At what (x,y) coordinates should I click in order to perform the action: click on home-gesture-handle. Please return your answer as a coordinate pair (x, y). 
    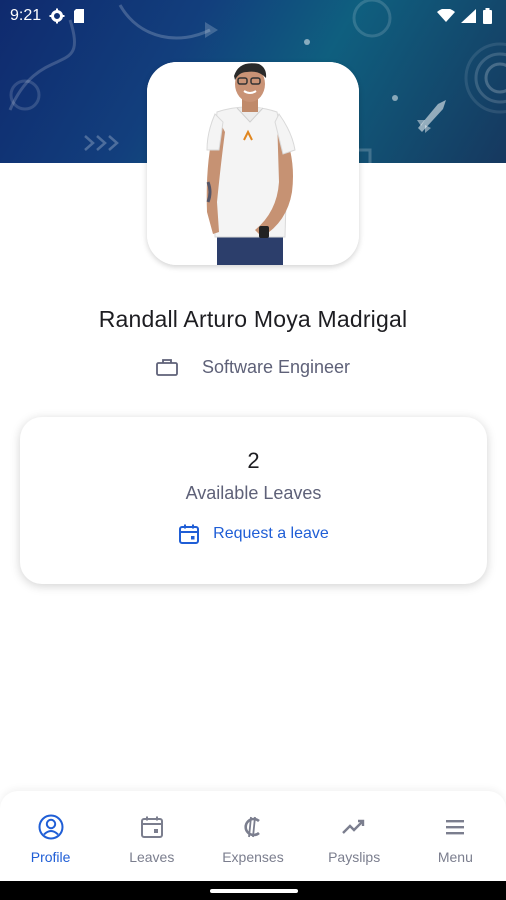
    Looking at the image, I should click on (254, 891).